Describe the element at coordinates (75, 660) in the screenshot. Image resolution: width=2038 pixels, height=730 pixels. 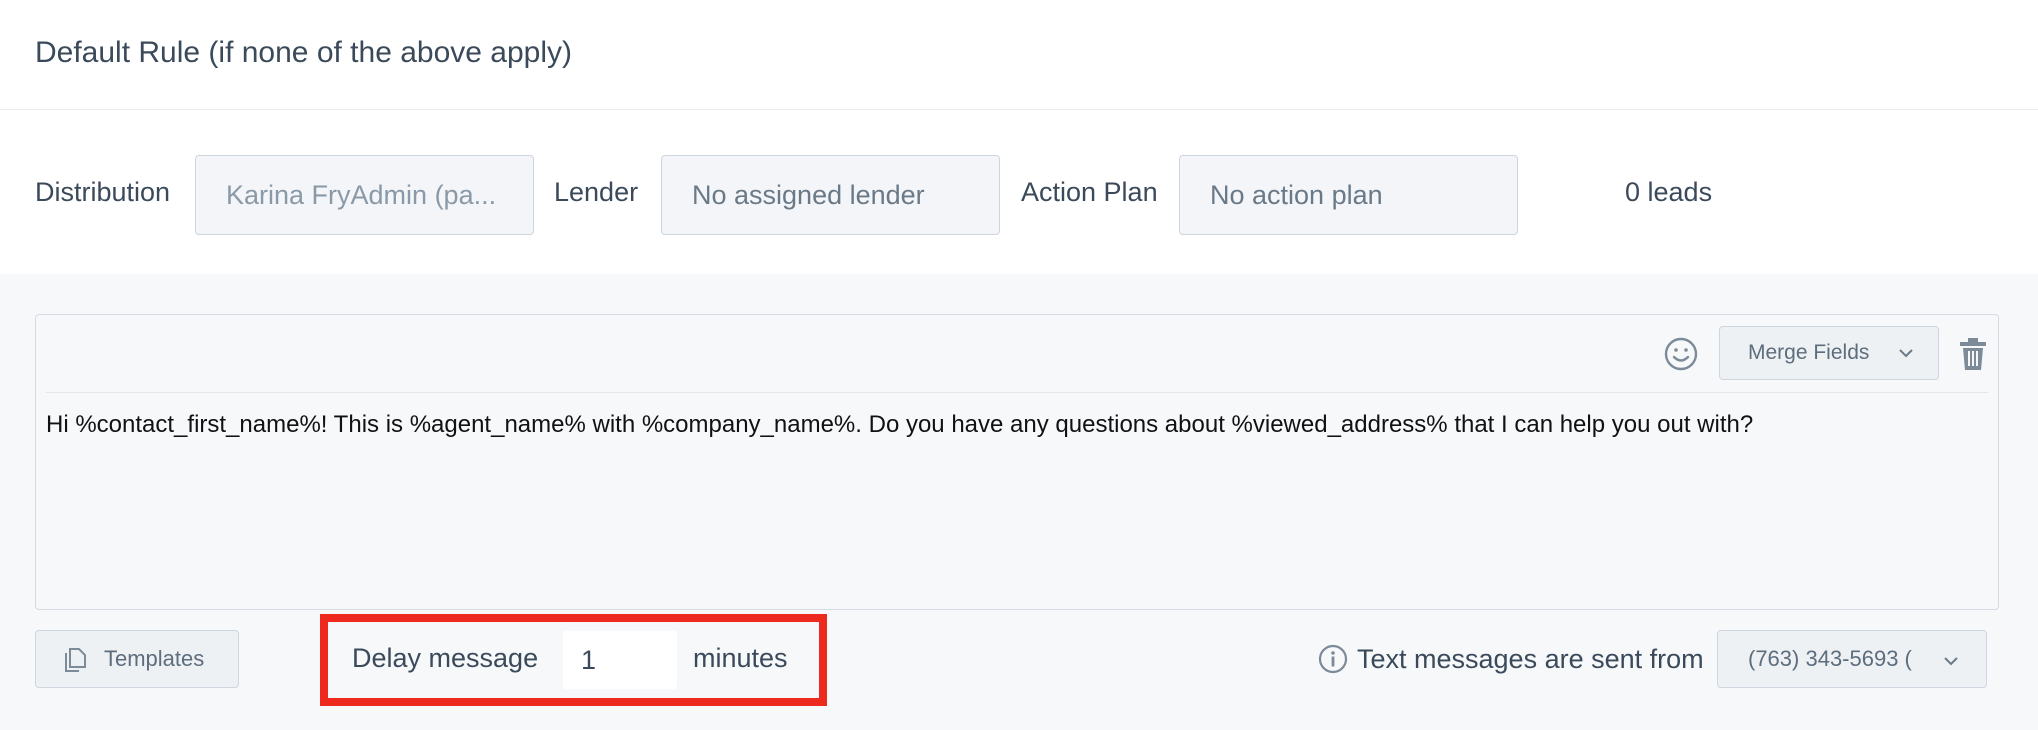
I see `copy-icon` at that location.